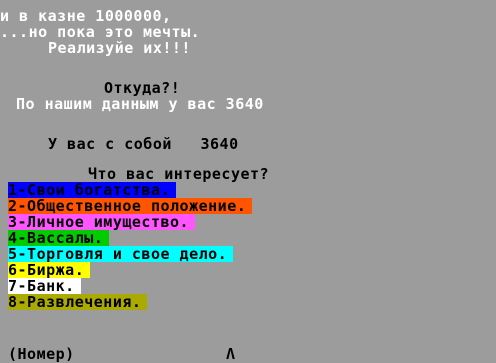 The height and width of the screenshot is (363, 496). I want to click on menu-item-2: 2-Общественное положение., so click(130, 206).